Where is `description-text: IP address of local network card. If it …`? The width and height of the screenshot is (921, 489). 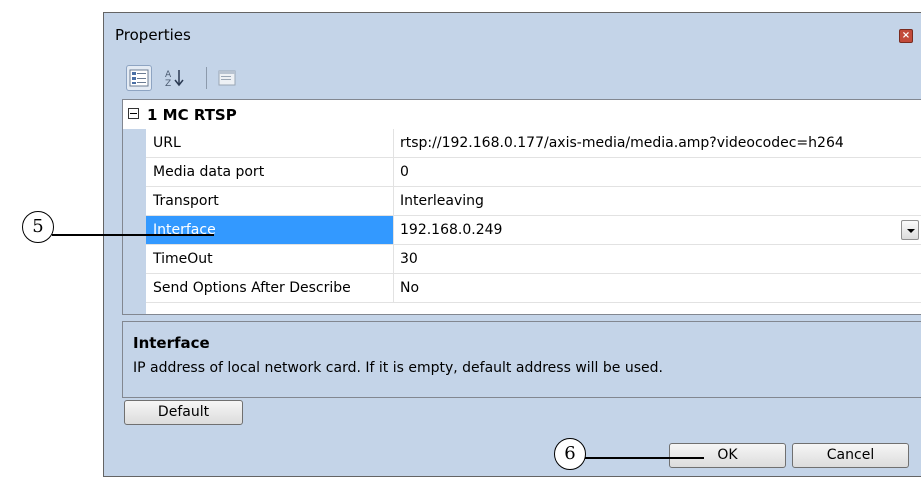
description-text: IP address of local network card. If it … is located at coordinates (398, 368).